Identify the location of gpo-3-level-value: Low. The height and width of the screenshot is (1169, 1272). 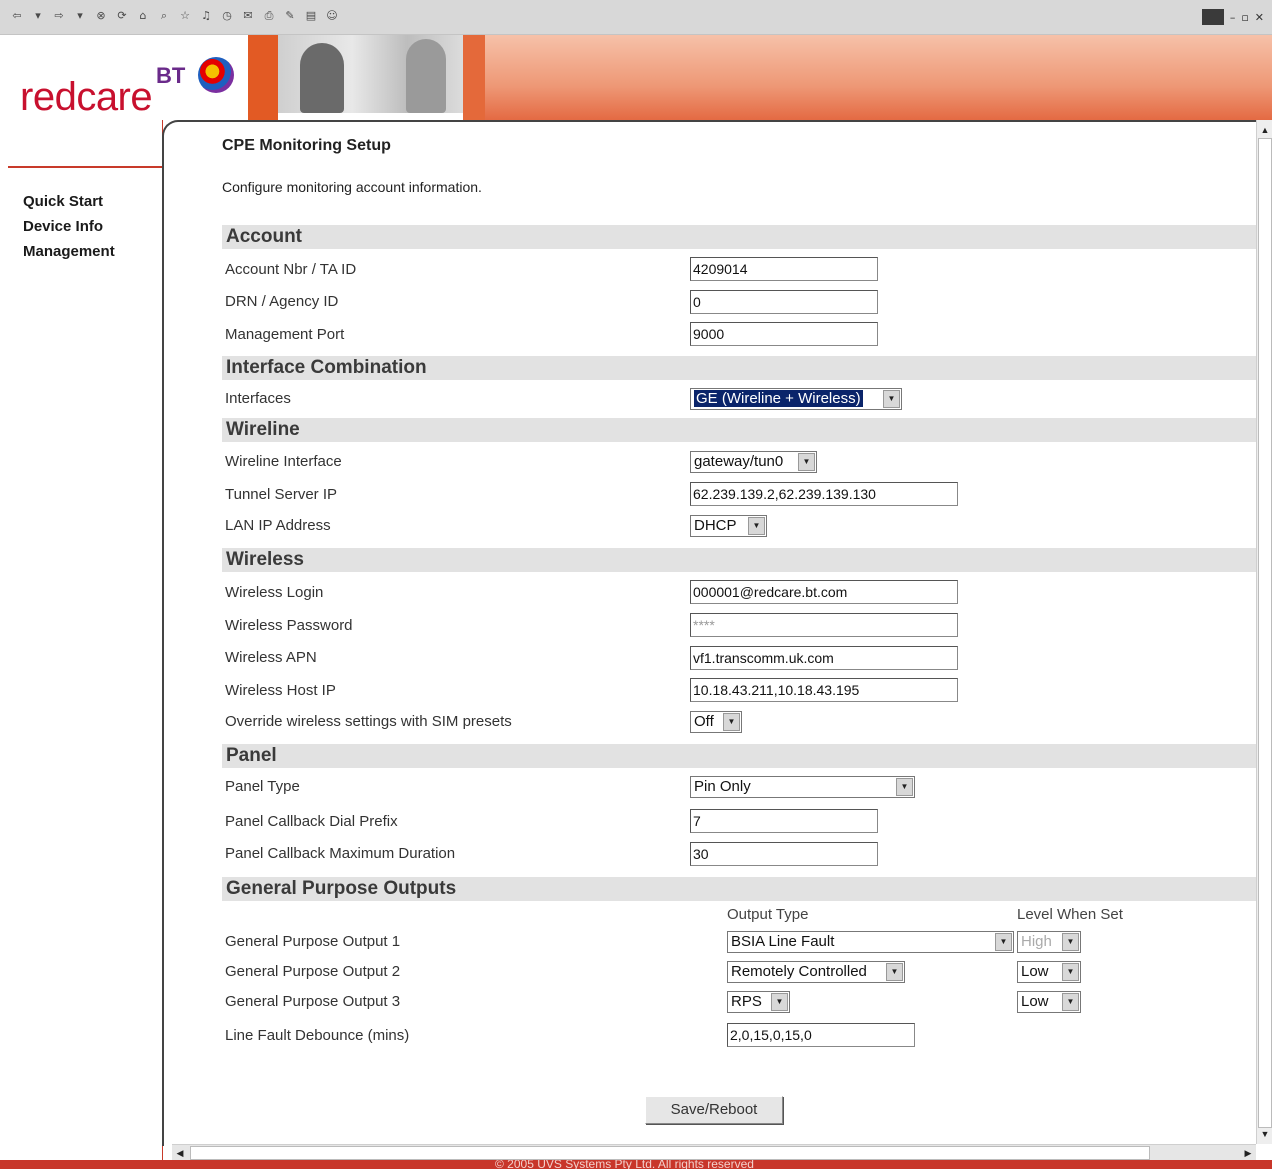
(1035, 1001).